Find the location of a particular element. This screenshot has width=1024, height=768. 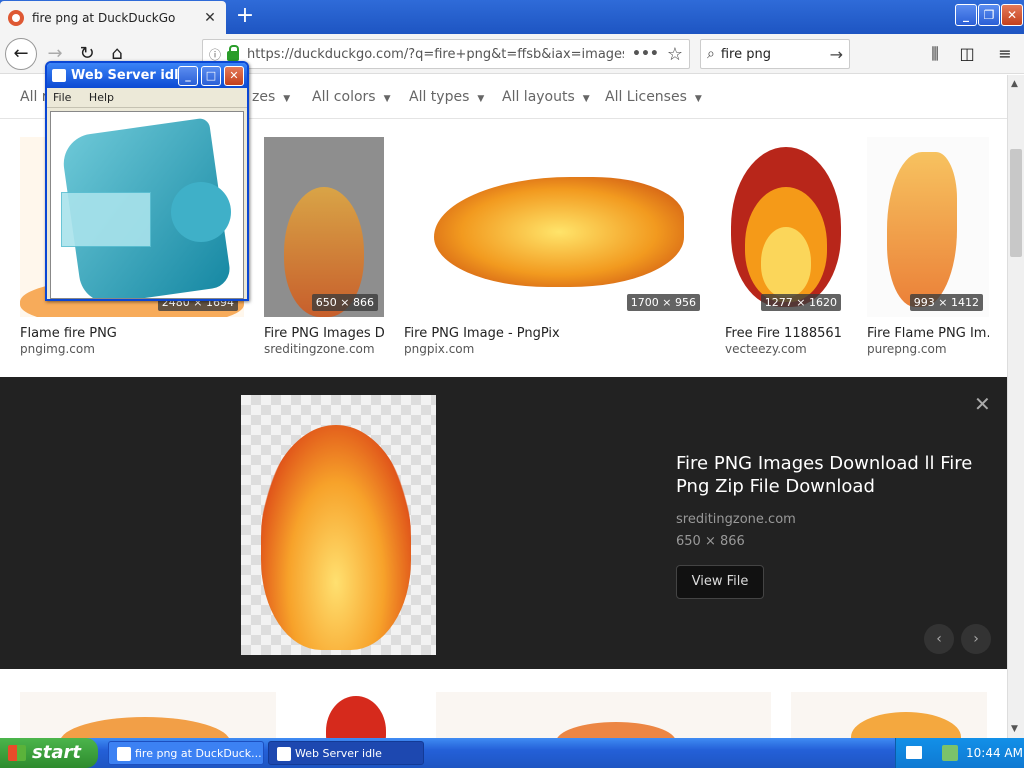

result-thumbnail: 993 × 1412 is located at coordinates (928, 227).